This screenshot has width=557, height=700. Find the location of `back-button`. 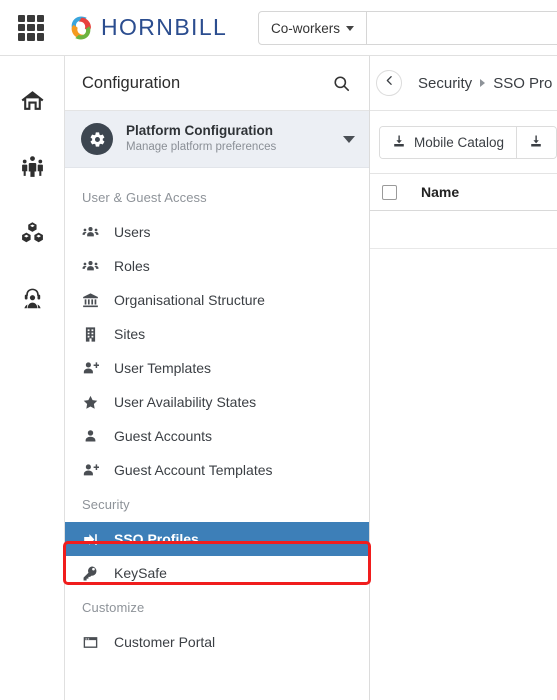

back-button is located at coordinates (389, 83).